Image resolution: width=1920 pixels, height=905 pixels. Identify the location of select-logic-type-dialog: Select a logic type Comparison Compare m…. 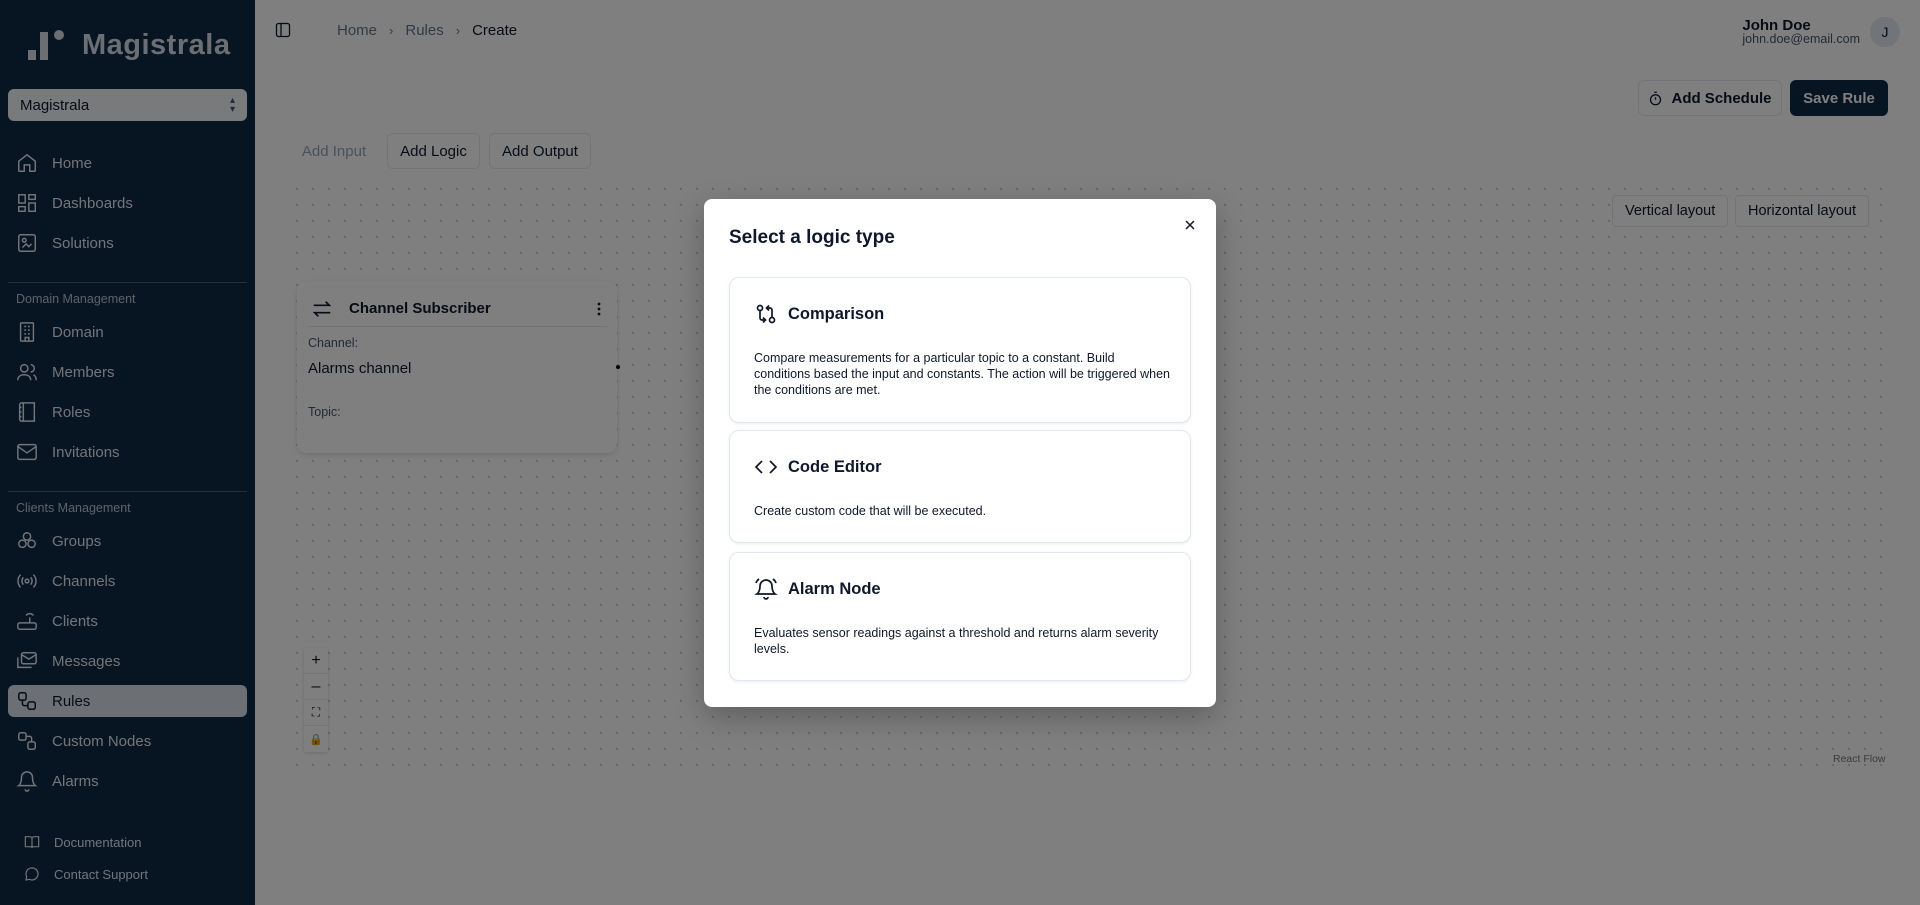
(960, 453).